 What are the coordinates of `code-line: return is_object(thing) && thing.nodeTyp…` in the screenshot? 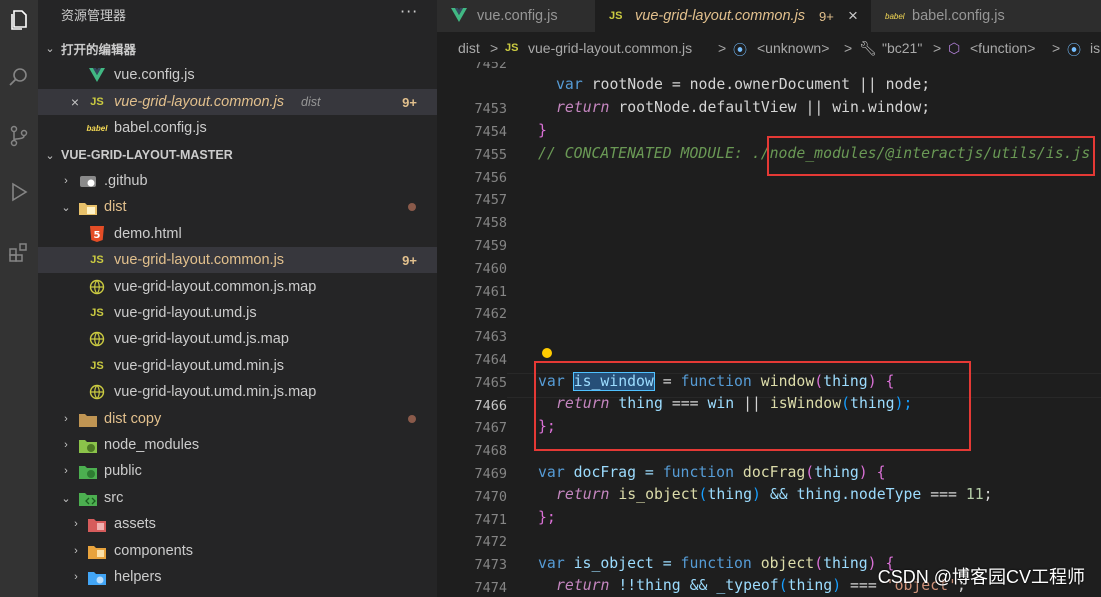 It's located at (774, 494).